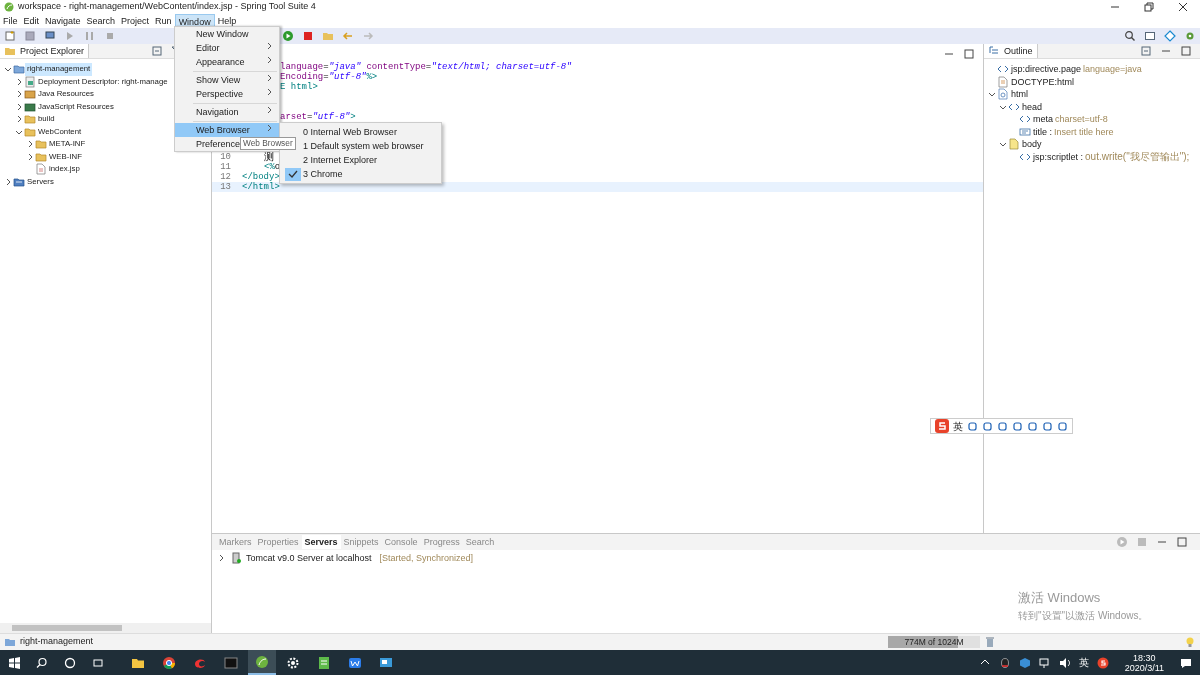 The height and width of the screenshot is (675, 1200). I want to click on activation-title: 激活 Windows, so click(1060, 598).